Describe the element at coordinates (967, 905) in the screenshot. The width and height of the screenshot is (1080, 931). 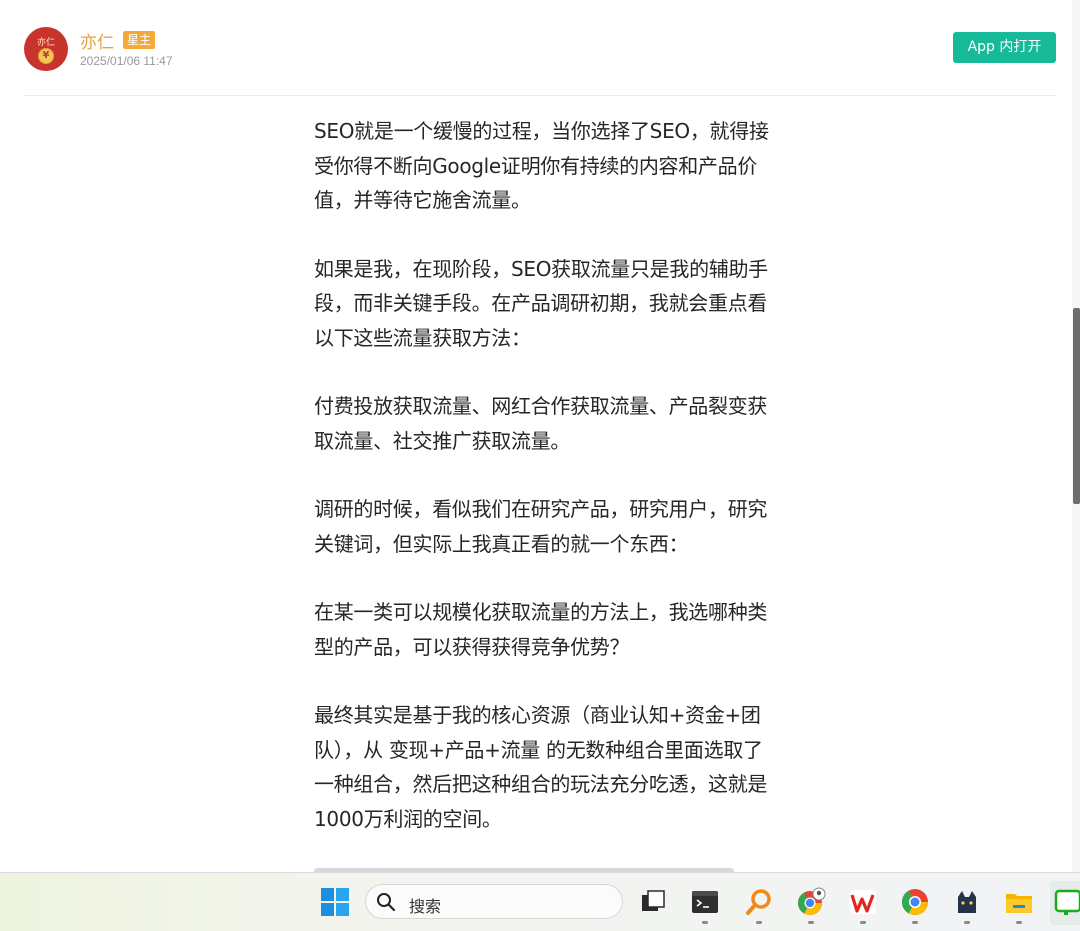
I see `cat-app-icon` at that location.